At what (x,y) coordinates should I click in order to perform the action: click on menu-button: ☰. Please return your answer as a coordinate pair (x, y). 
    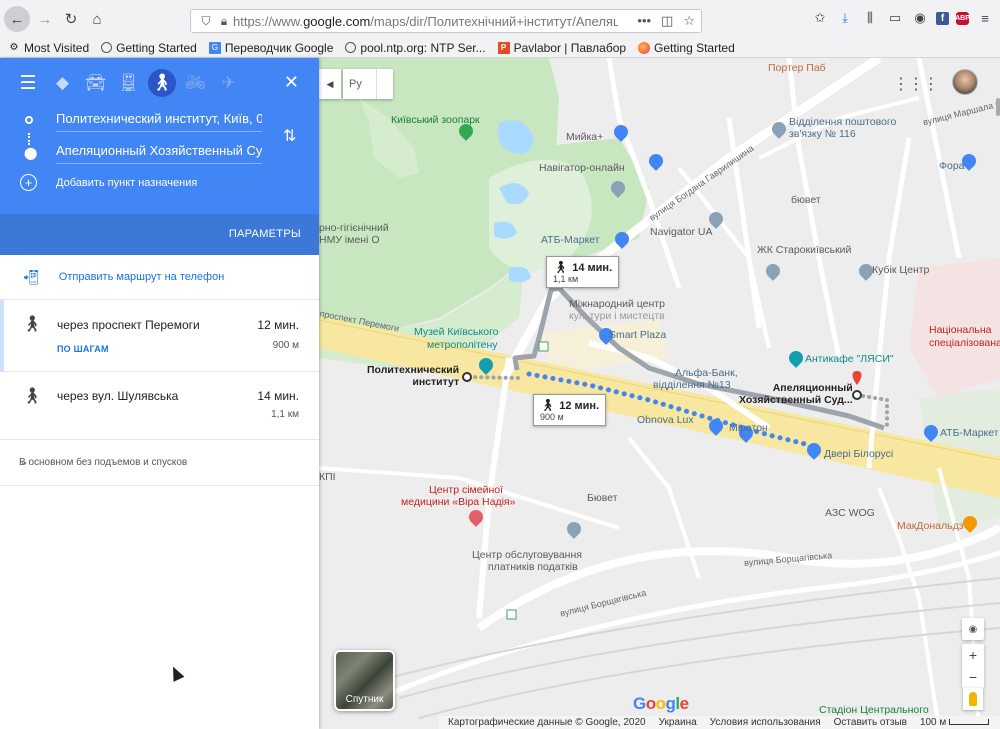
    Looking at the image, I should click on (28, 83).